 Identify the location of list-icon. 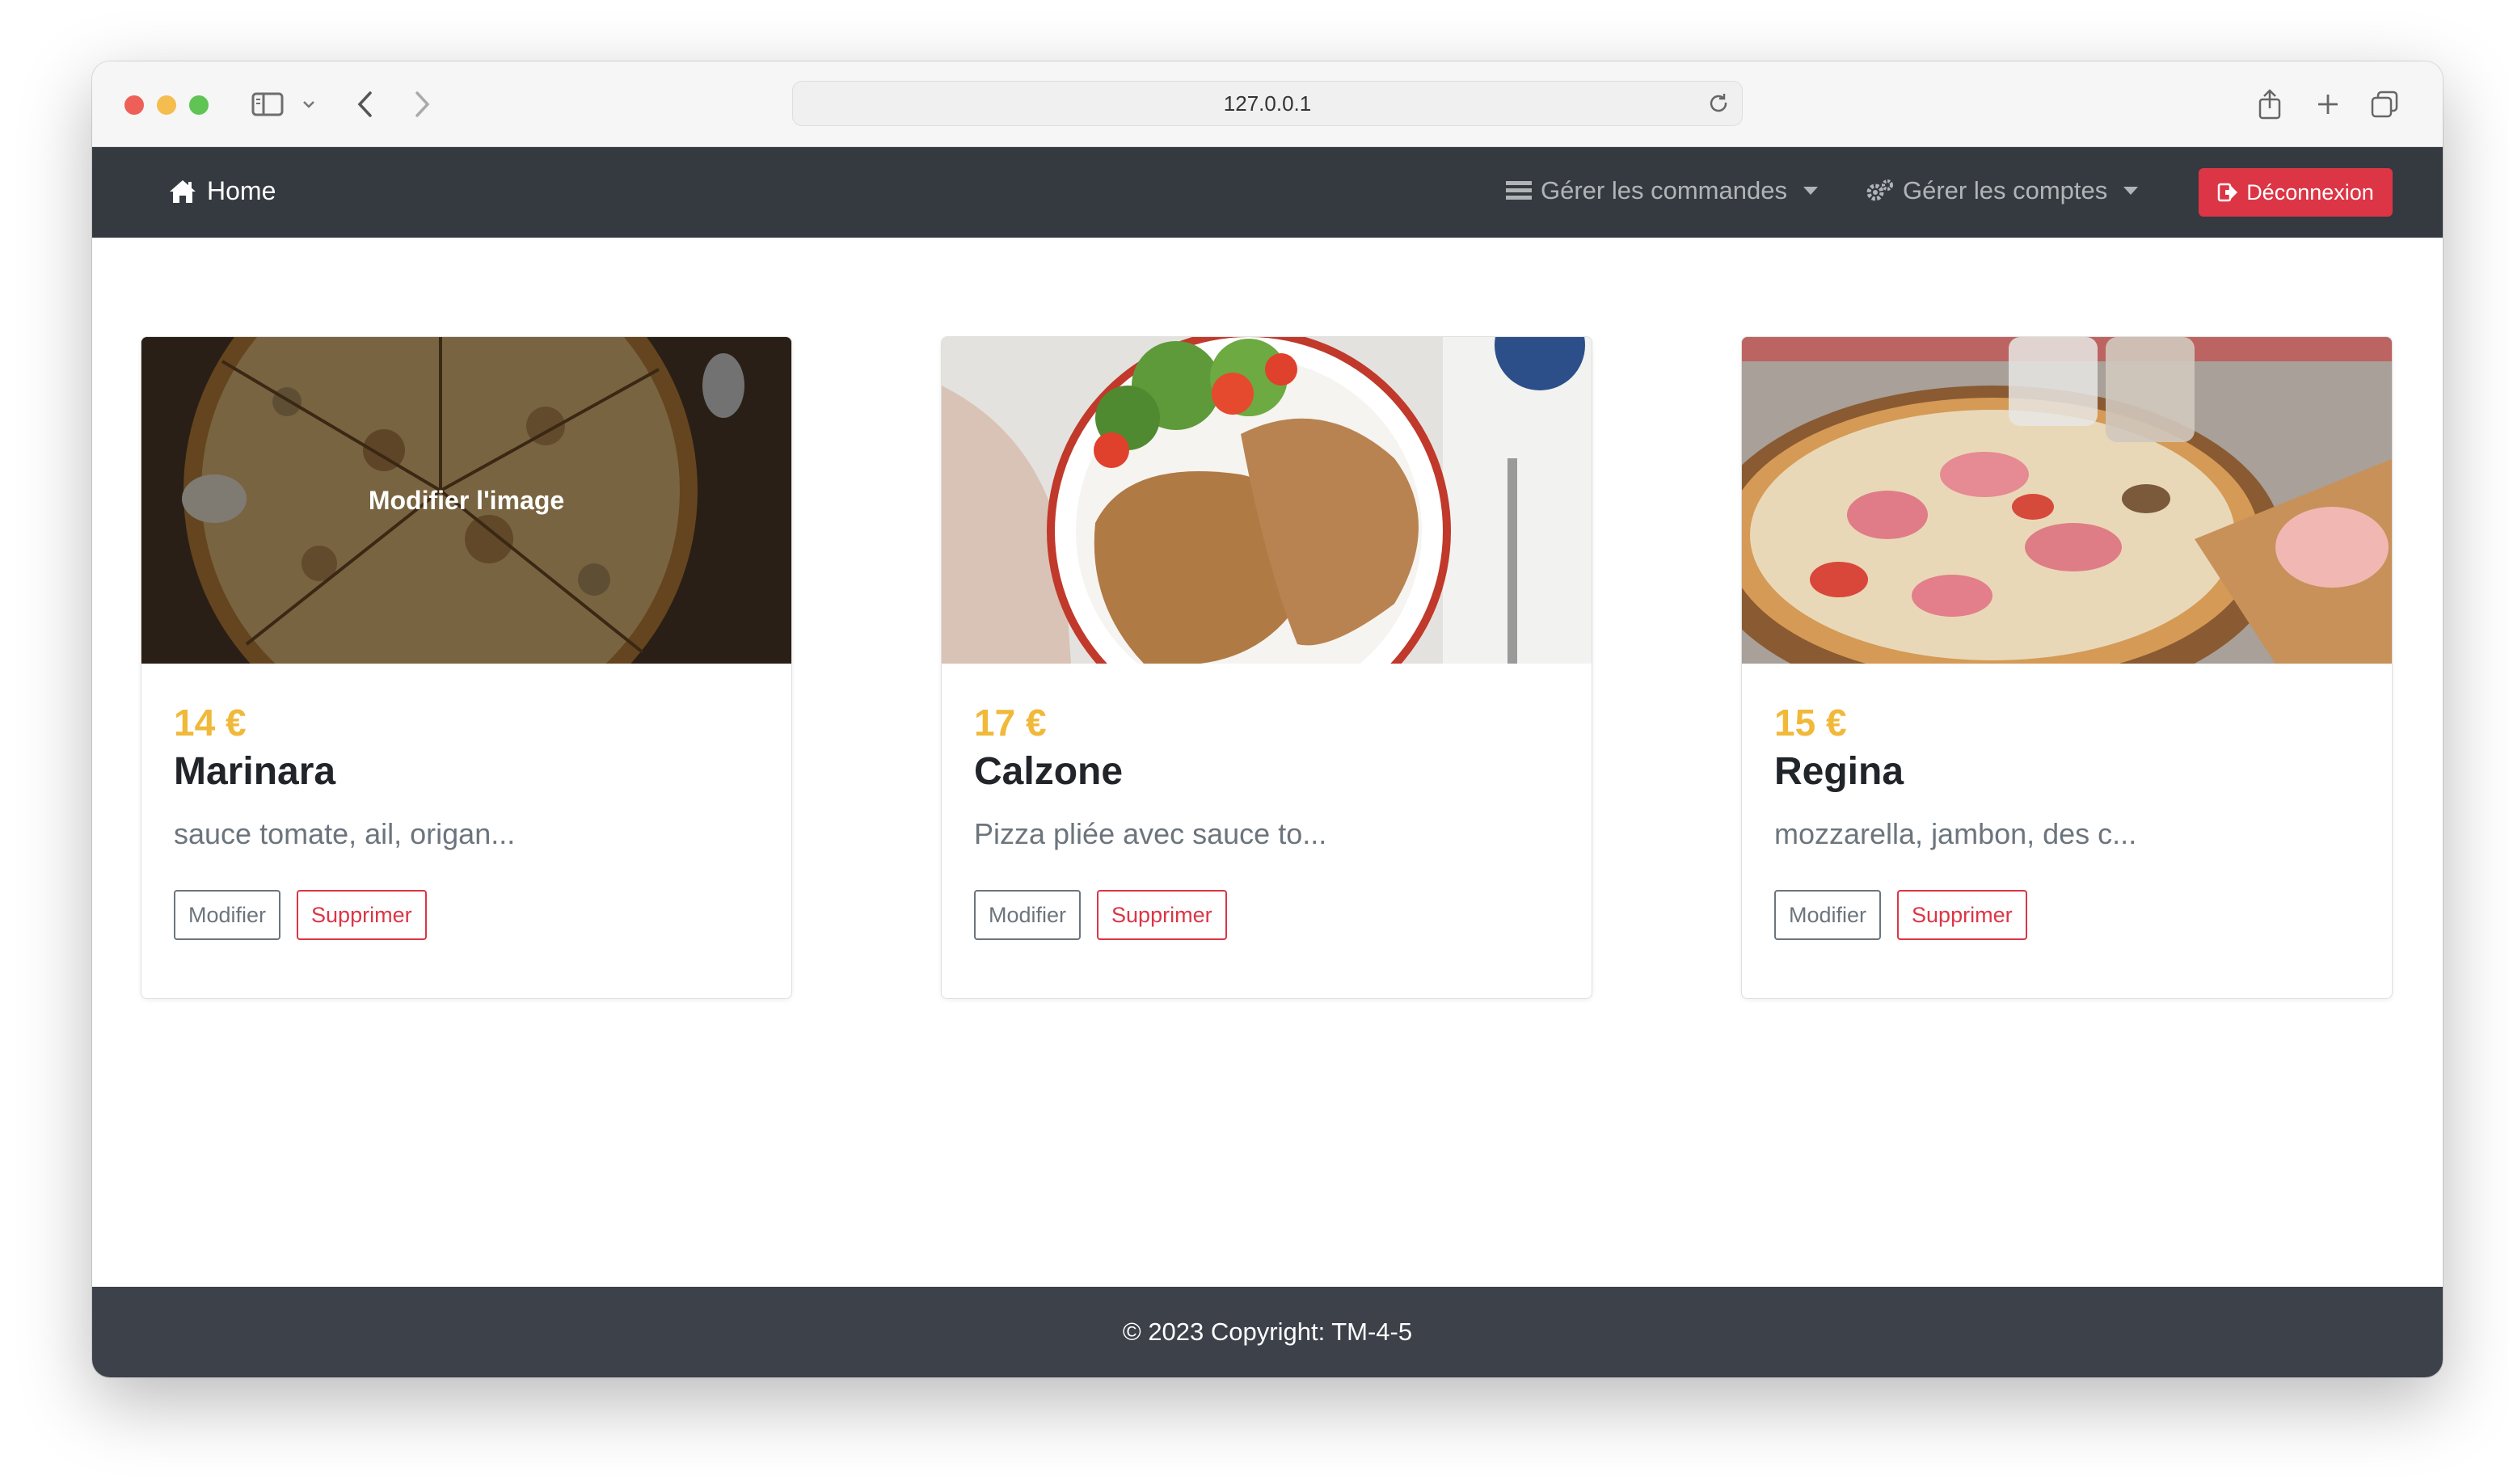
(1519, 190).